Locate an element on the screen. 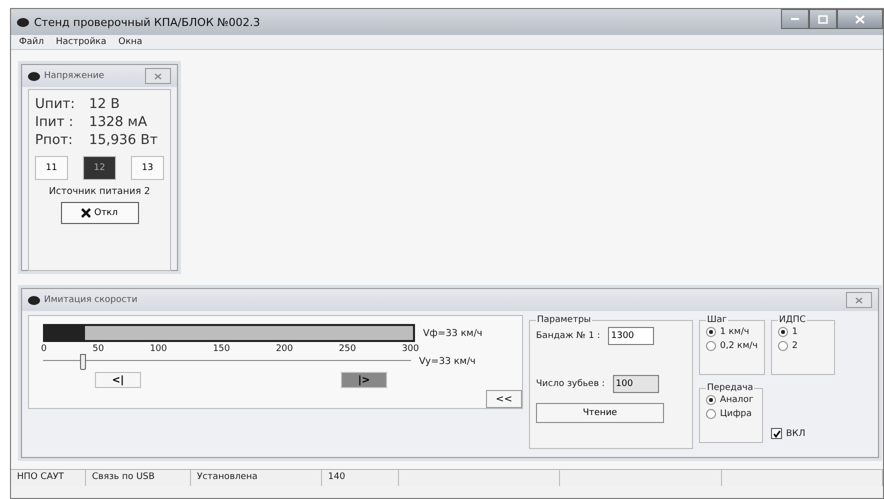  read-button: Чтение is located at coordinates (600, 413).